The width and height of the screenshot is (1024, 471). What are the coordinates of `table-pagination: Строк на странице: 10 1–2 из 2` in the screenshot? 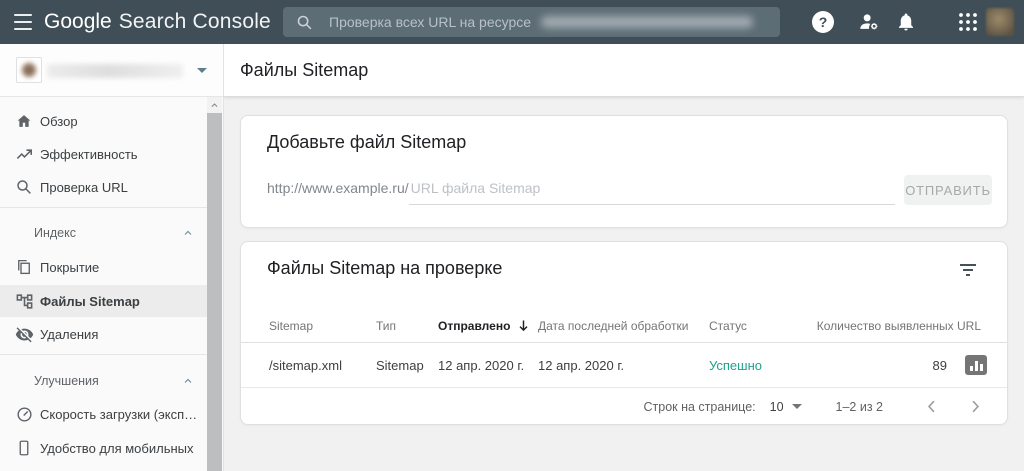 It's located at (624, 406).